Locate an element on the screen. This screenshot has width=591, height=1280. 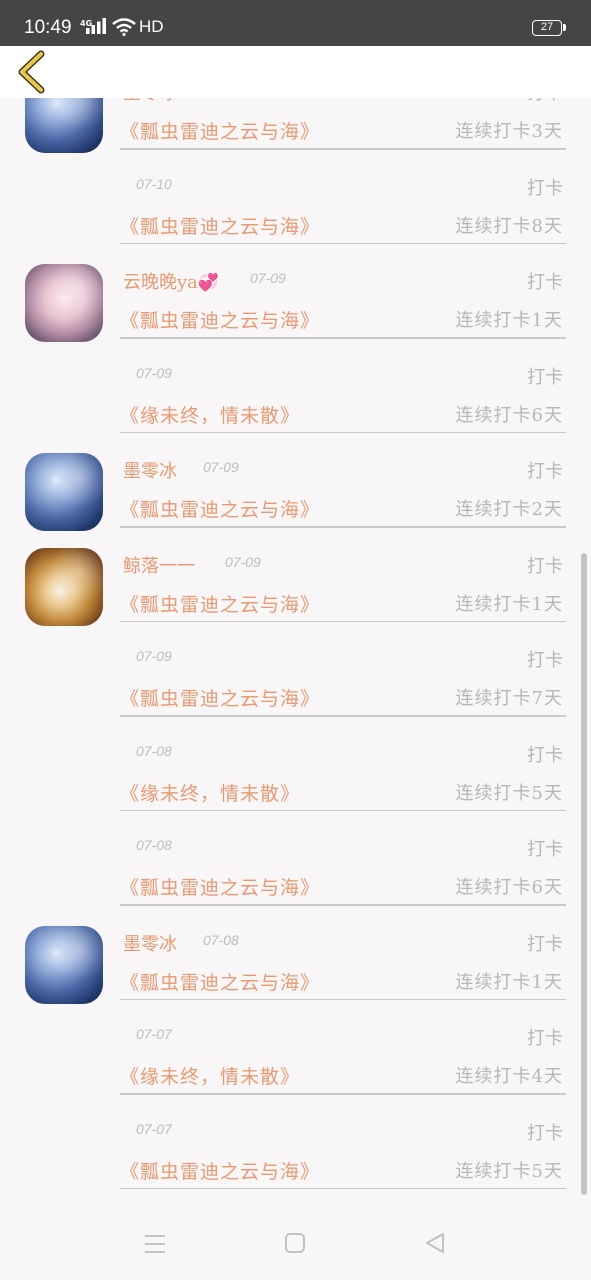
battery-icon: 27 is located at coordinates (547, 28).